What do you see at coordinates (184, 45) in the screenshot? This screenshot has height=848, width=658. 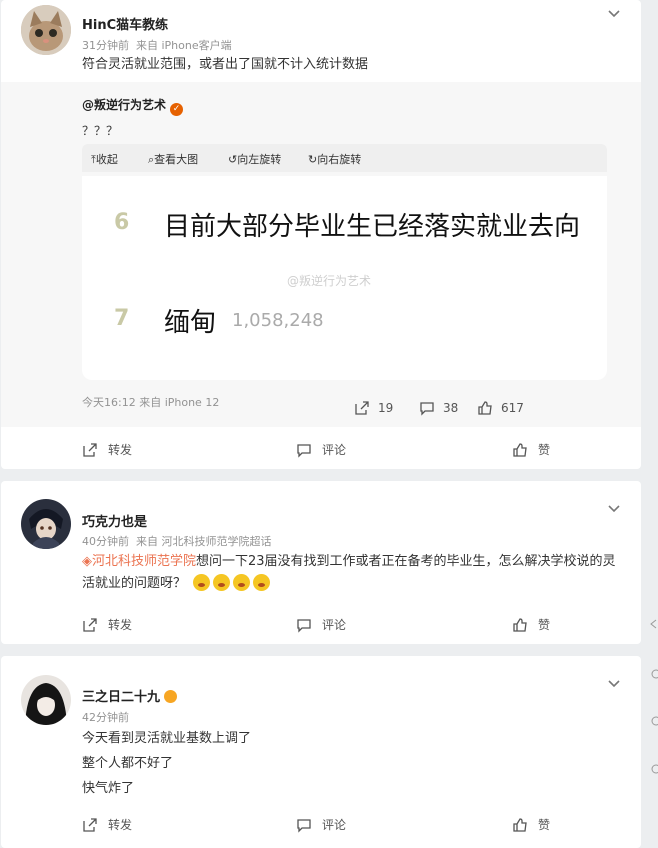 I see `source: 来自 iPhone客户端` at bounding box center [184, 45].